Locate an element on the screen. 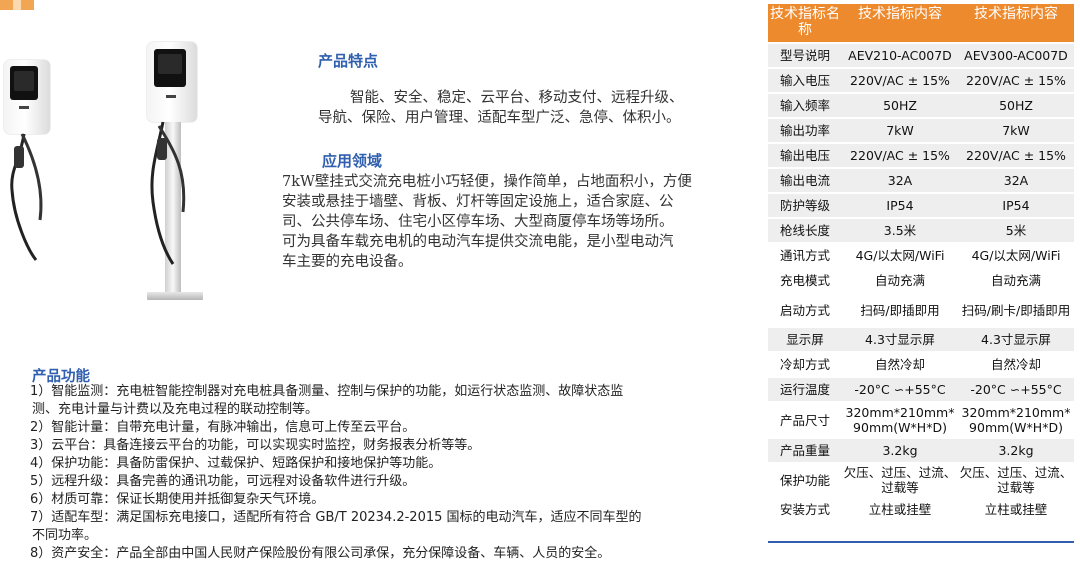 The height and width of the screenshot is (564, 1080). spec-value-b: IP54 is located at coordinates (1016, 205).